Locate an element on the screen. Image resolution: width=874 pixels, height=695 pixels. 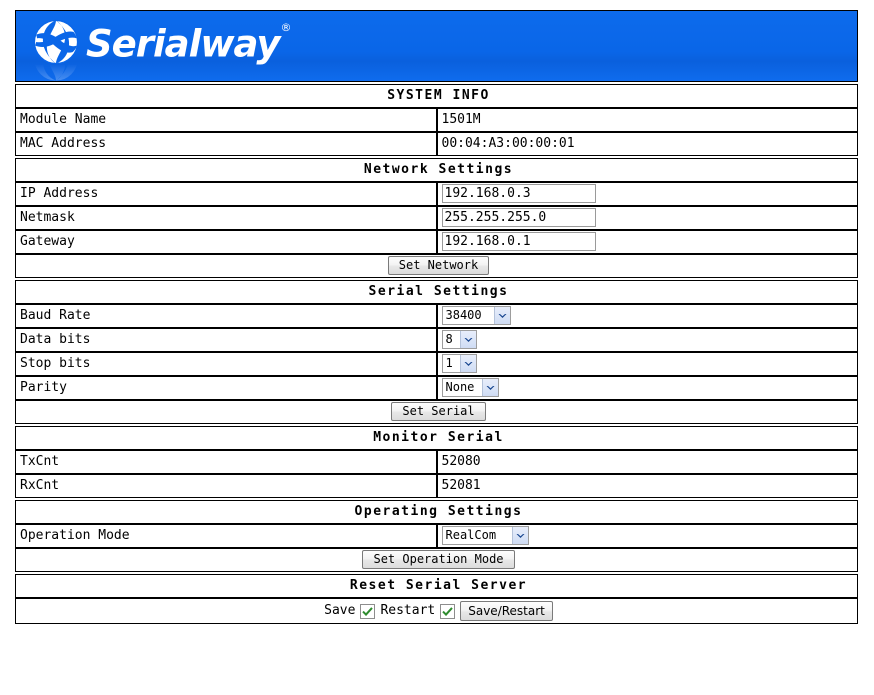
set-network-cell: Set Network is located at coordinates (436, 266).